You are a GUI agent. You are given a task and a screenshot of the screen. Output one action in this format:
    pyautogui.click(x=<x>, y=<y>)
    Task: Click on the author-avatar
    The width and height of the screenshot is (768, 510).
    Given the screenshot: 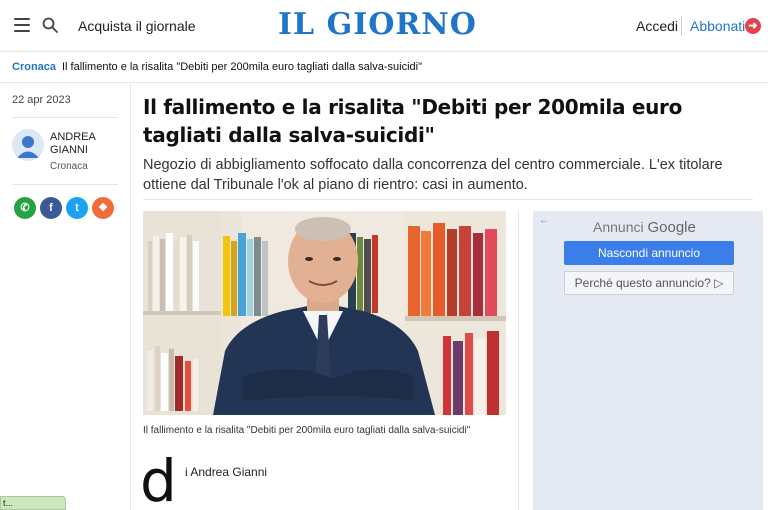 What is the action you would take?
    pyautogui.click(x=28, y=145)
    